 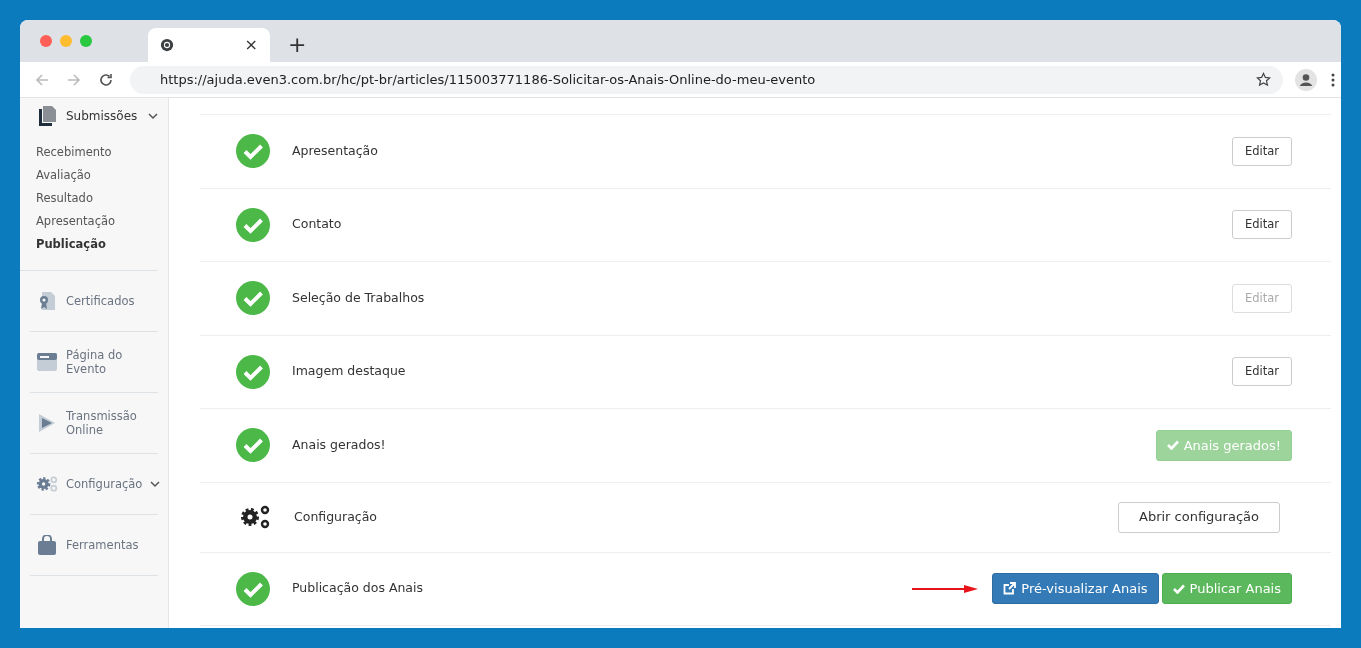 I want to click on browser-page-icon, so click(x=47, y=362).